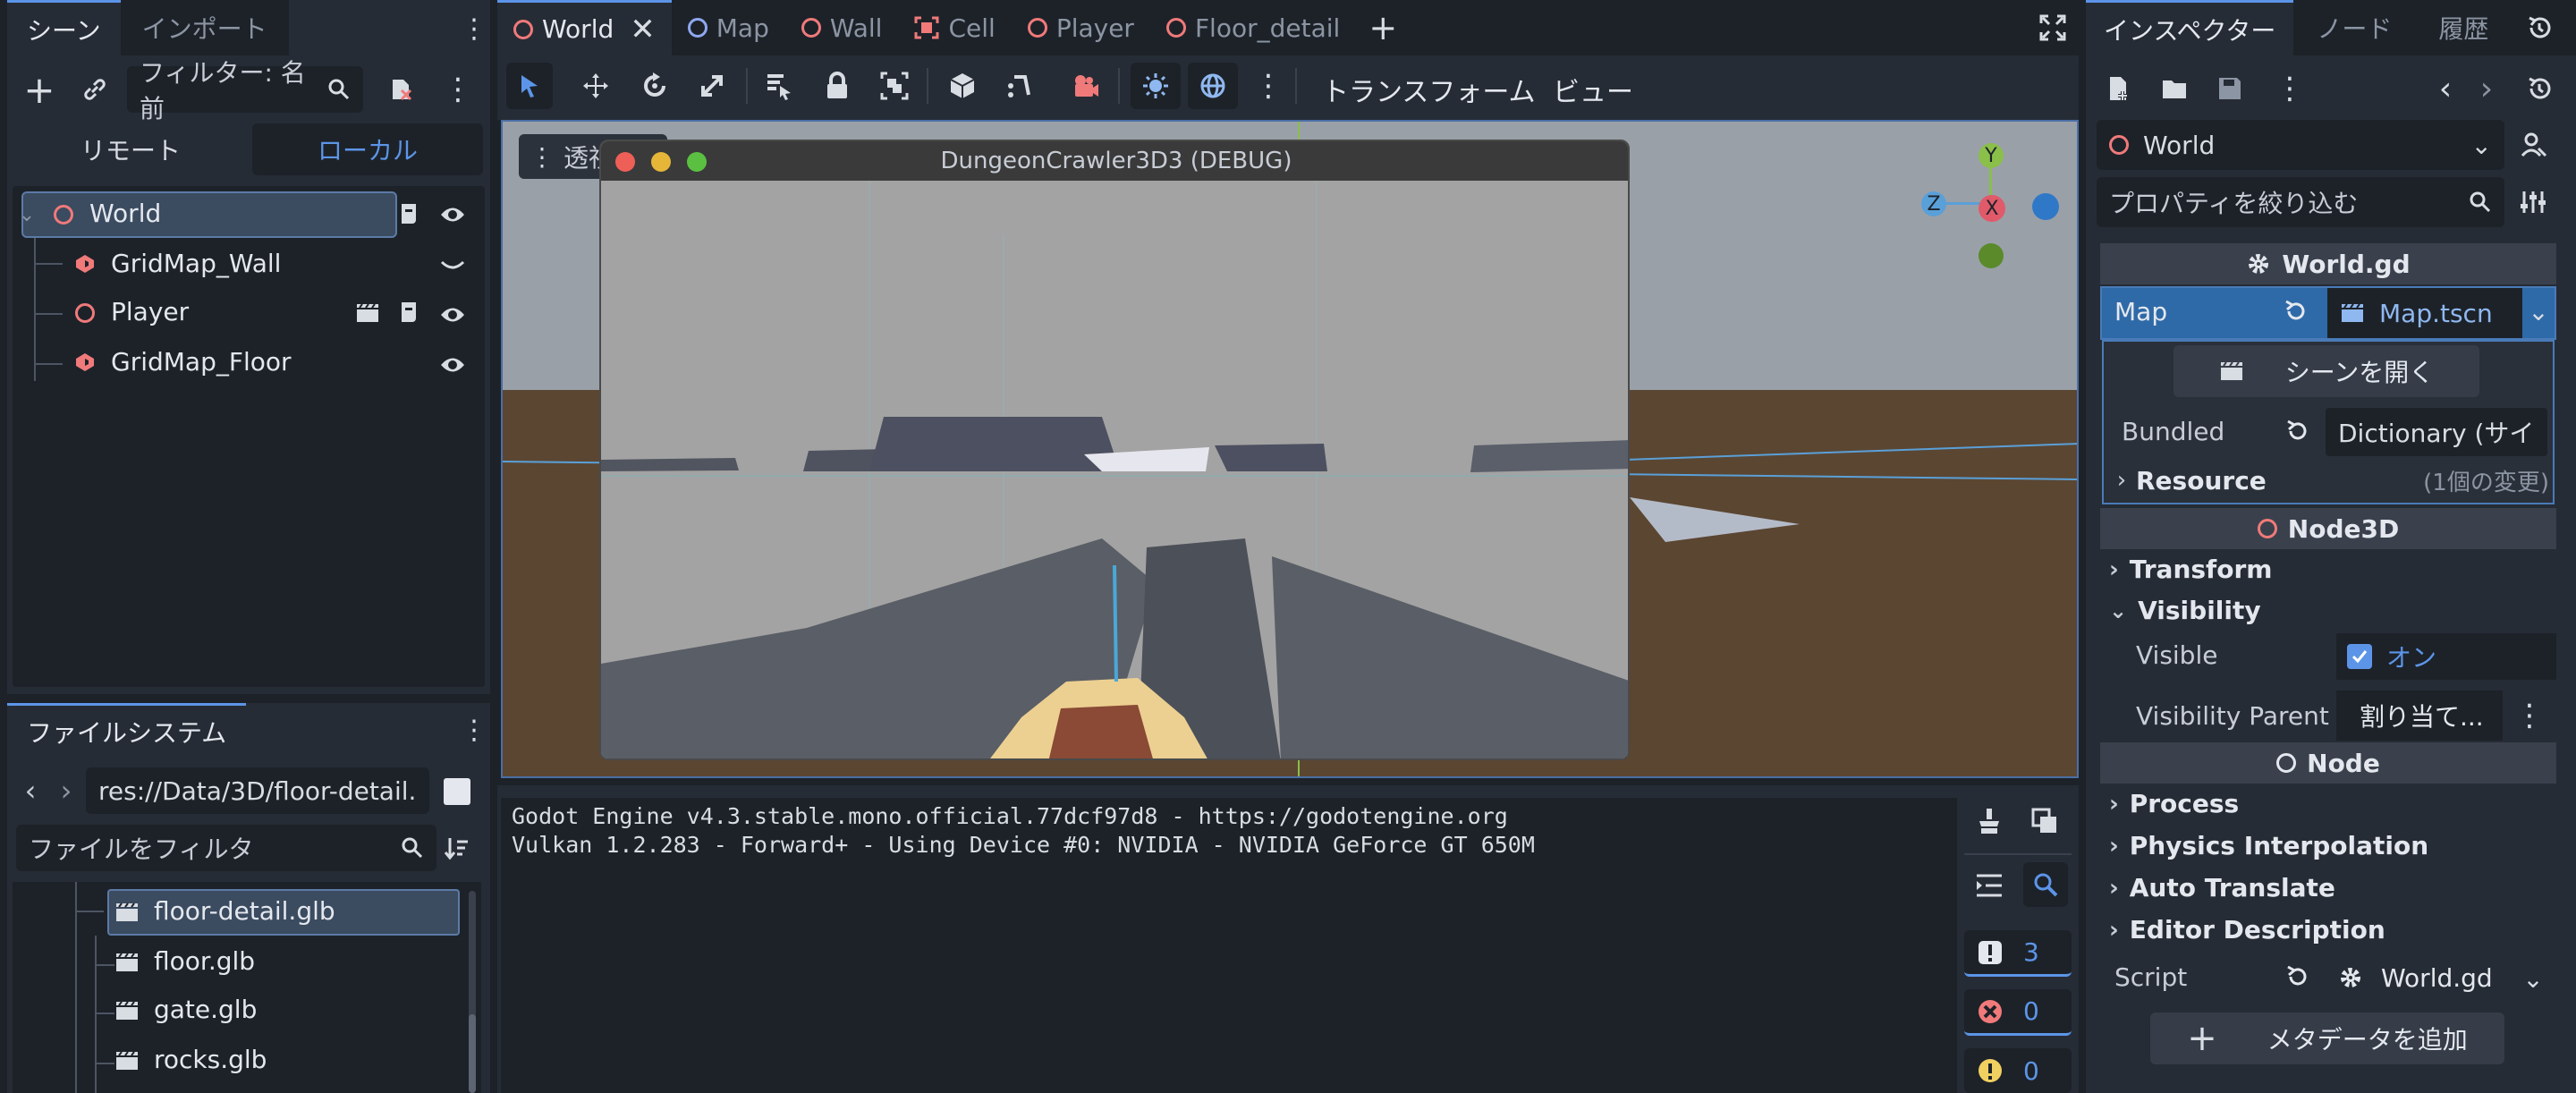 Image resolution: width=2576 pixels, height=1093 pixels. I want to click on lock-icon, so click(837, 86).